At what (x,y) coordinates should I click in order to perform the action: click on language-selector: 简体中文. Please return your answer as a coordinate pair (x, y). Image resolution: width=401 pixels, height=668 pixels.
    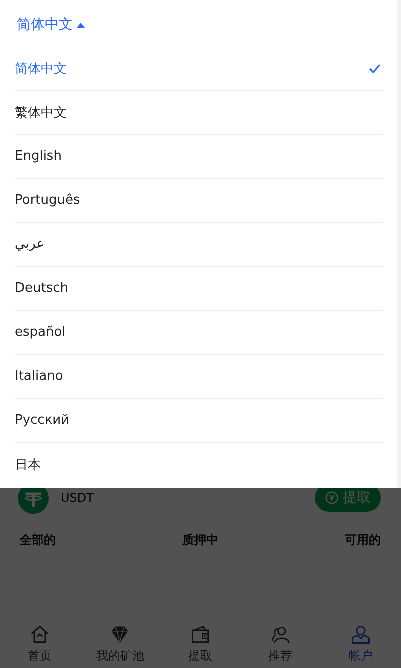
    Looking at the image, I should click on (51, 25).